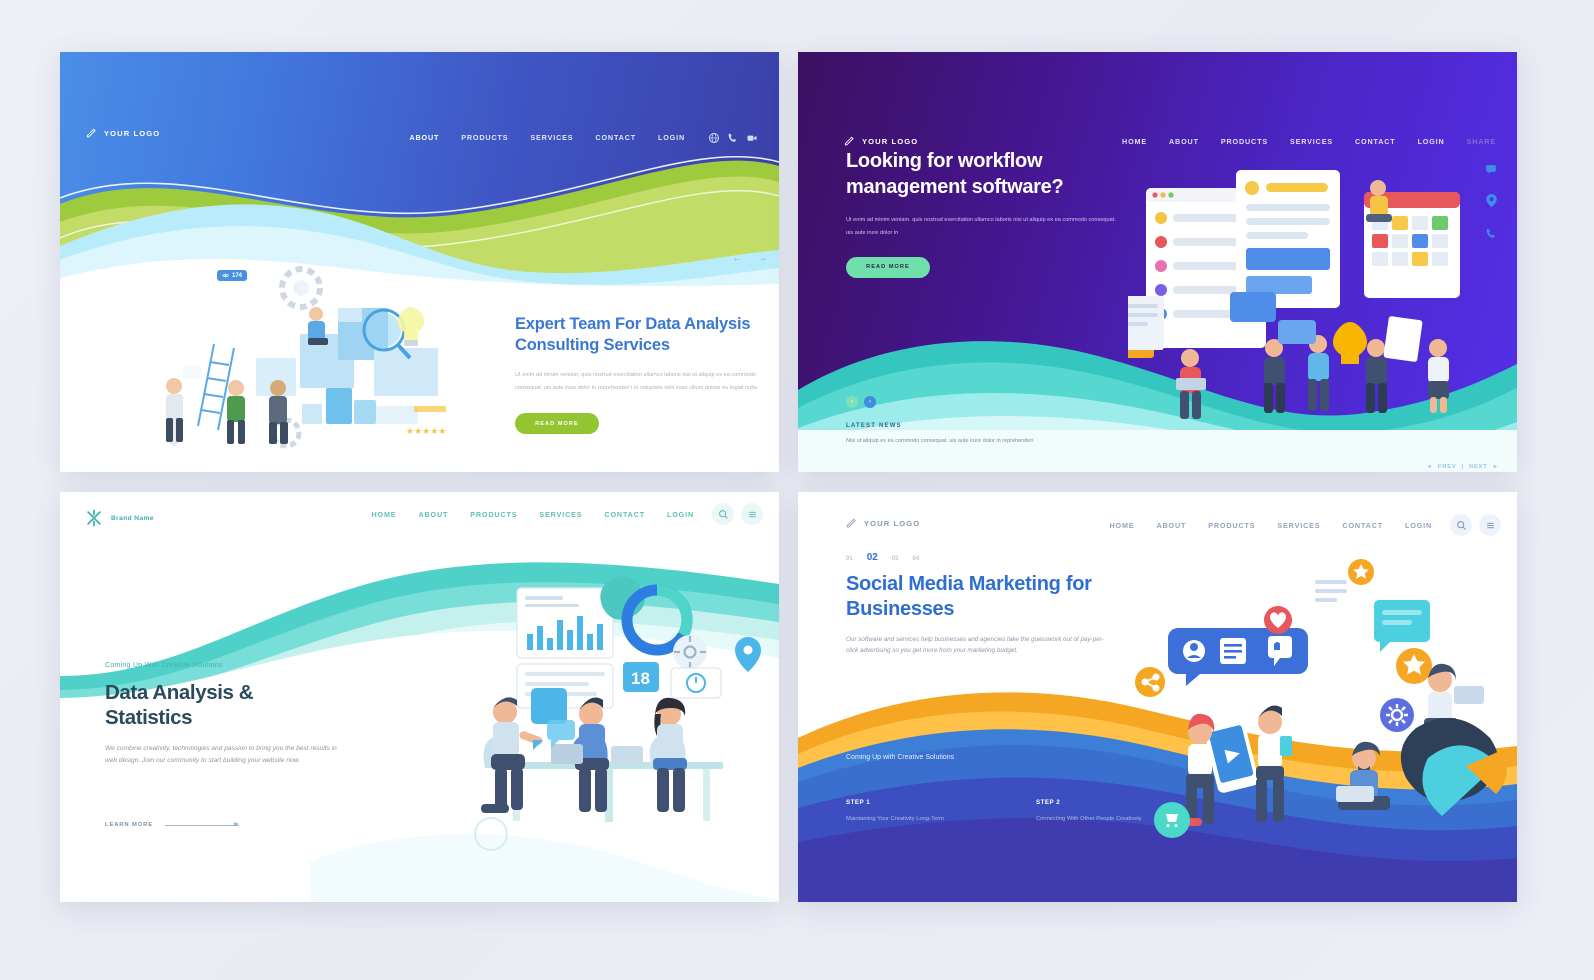 This screenshot has height=980, width=1594. Describe the element at coordinates (1244, 141) in the screenshot. I see `panel2-nav-products: PRODUCTS` at that location.